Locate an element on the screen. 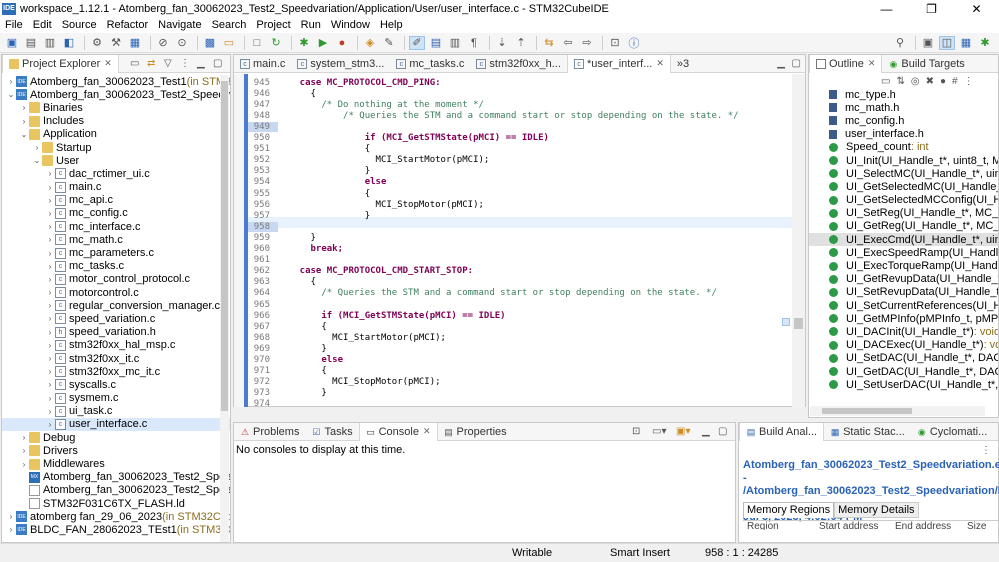 This screenshot has width=999, height=562. refresh-icon: ↻ is located at coordinates (276, 43).